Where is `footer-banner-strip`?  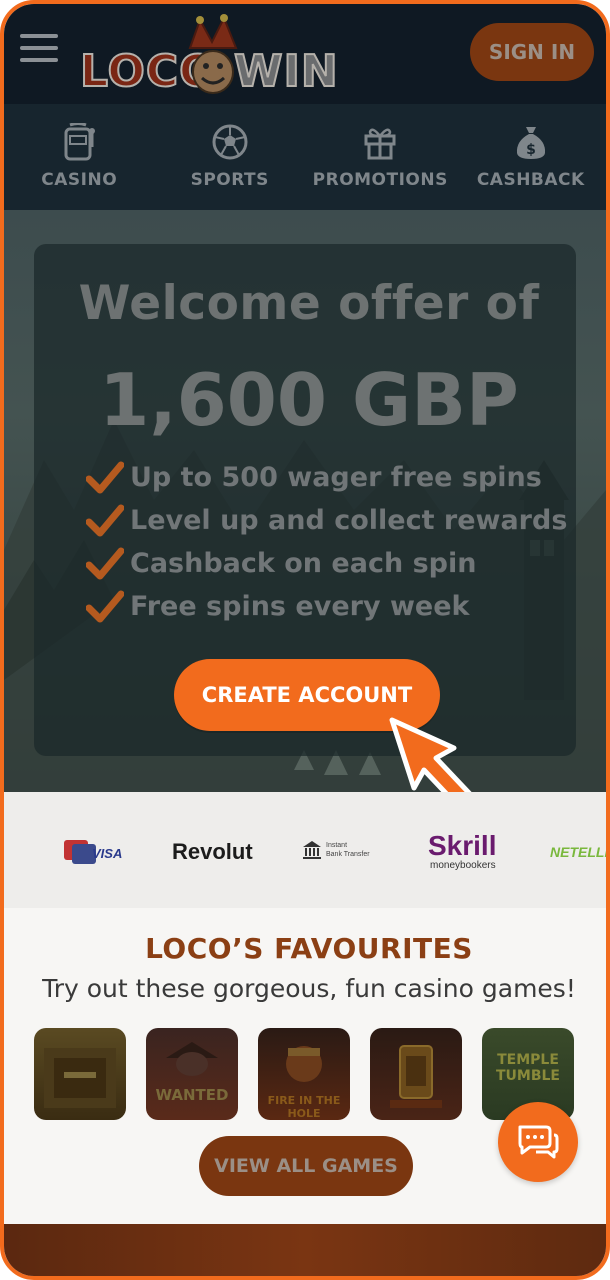 footer-banner-strip is located at coordinates (305, 1250).